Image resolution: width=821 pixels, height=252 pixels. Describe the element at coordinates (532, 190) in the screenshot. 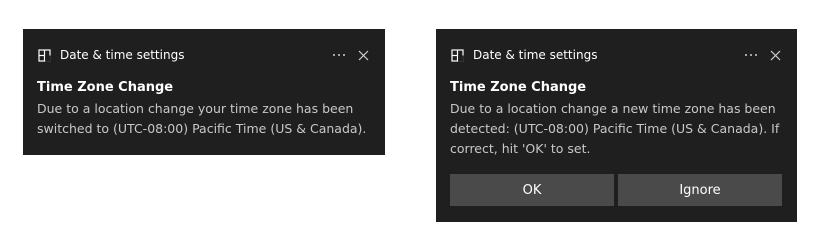

I see `ok-button: OK` at that location.